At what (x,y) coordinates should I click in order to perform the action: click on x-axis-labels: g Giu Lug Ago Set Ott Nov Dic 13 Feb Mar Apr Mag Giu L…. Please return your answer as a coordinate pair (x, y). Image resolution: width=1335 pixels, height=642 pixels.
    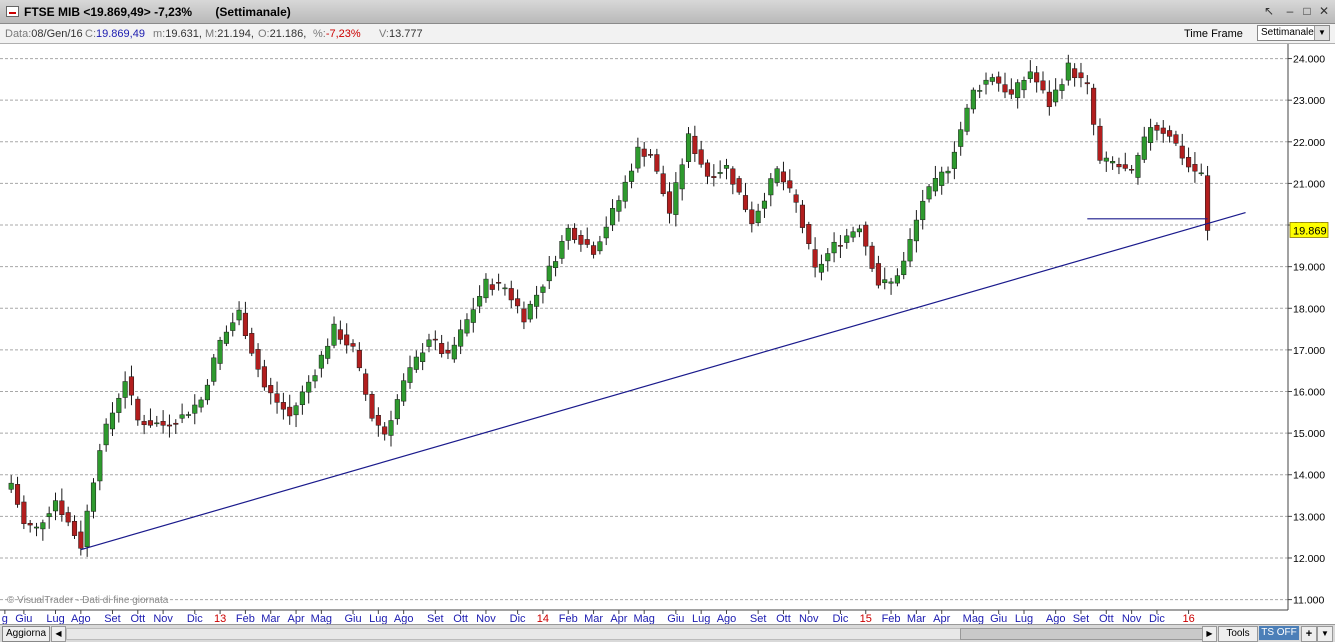
    Looking at the image, I should click on (598, 617).